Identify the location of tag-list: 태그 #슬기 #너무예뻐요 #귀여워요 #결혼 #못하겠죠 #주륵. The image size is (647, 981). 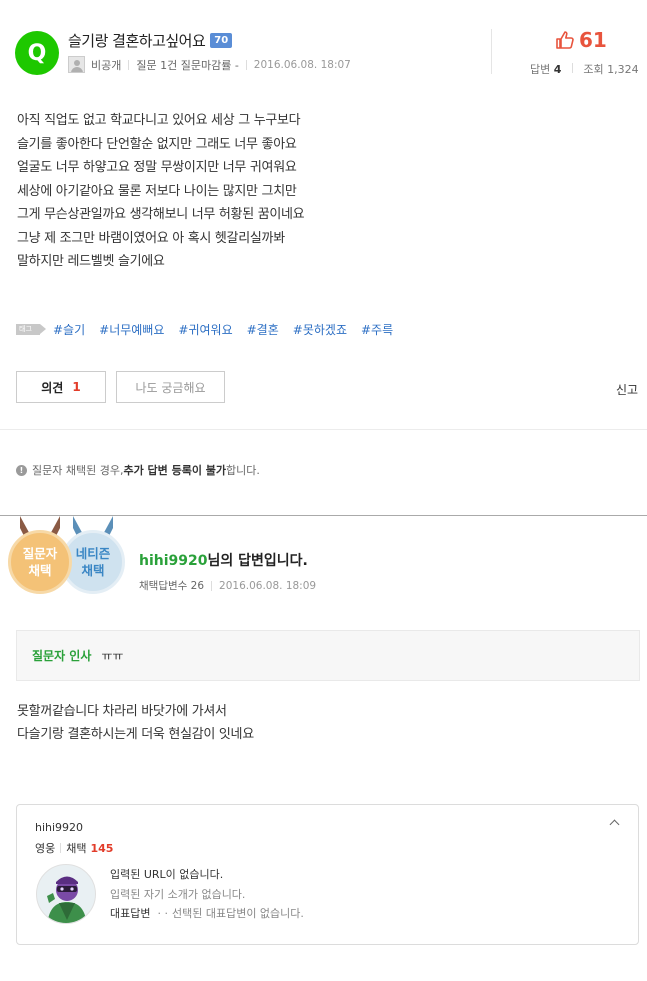
(211, 329).